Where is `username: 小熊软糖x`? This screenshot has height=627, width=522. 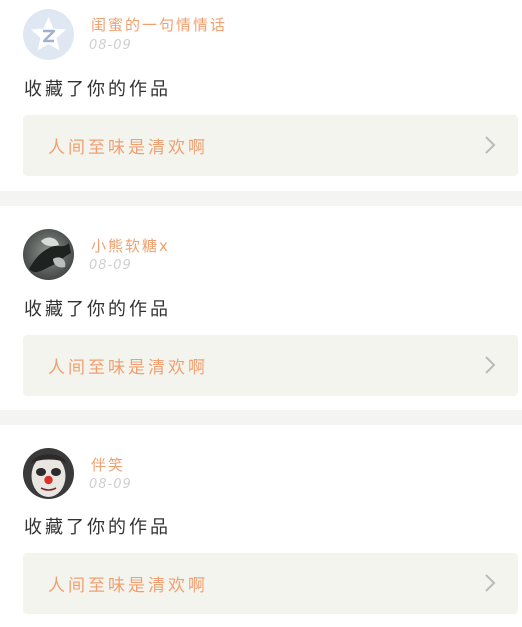 username: 小熊软糖x is located at coordinates (130, 245).